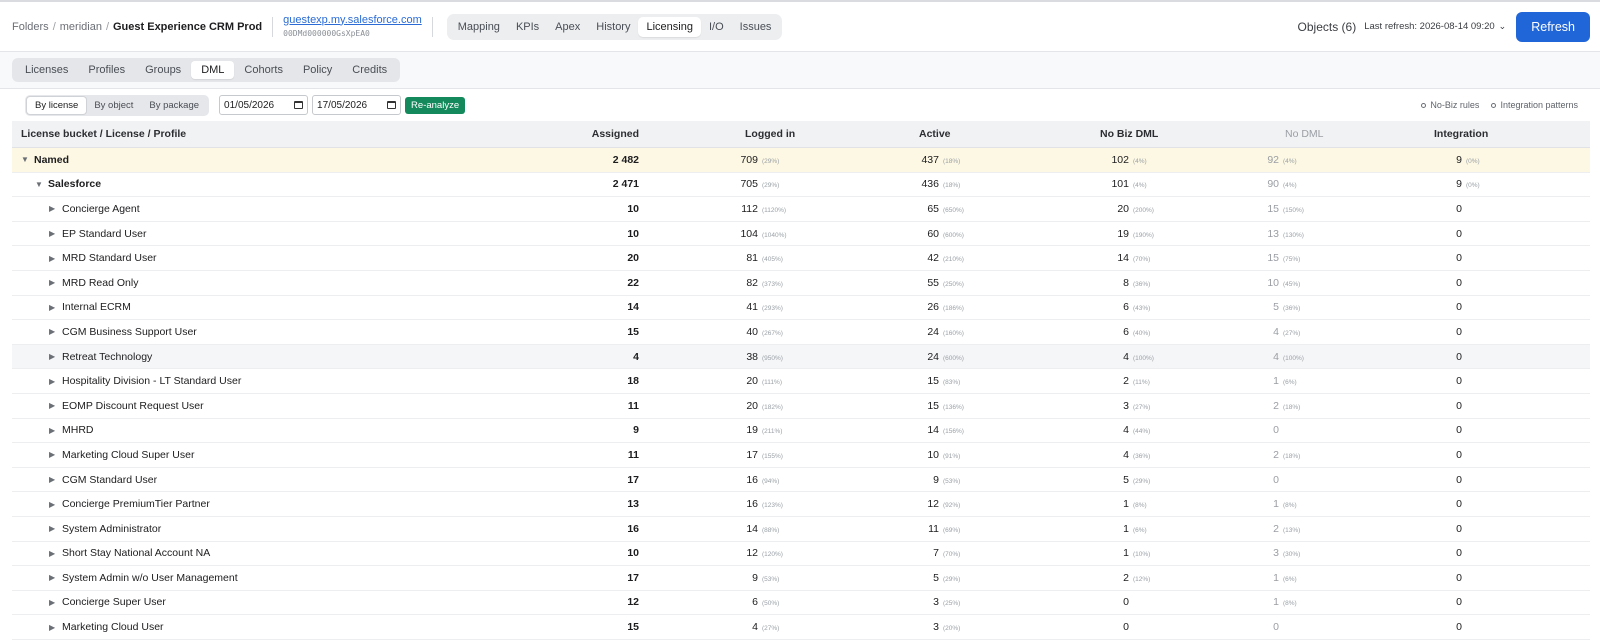 Image resolution: width=1600 pixels, height=642 pixels. I want to click on header-assigned: Assigned, so click(540, 134).